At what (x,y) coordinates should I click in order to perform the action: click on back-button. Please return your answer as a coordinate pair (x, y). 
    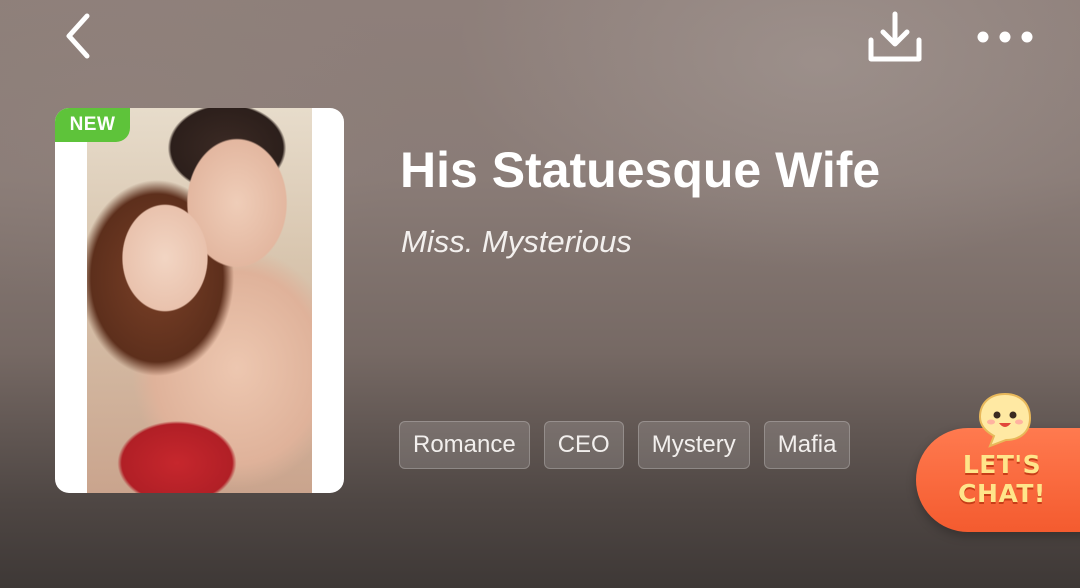
    Looking at the image, I should click on (78, 36).